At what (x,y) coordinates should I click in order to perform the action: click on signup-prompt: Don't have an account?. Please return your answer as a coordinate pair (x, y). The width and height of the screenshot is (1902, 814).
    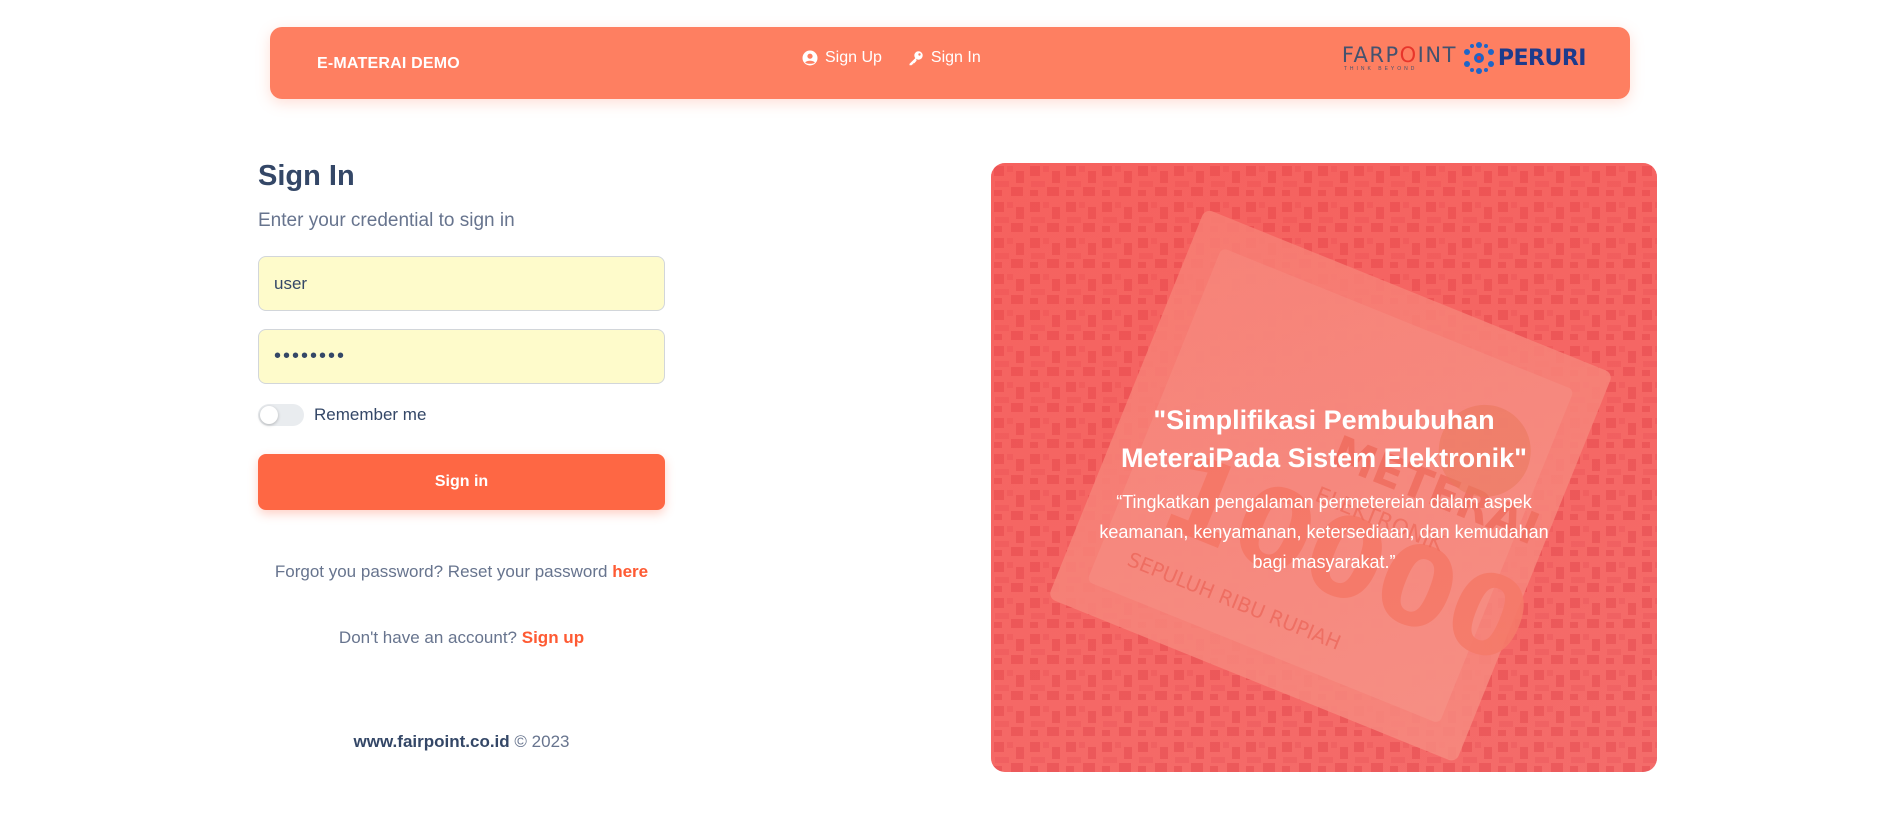
    Looking at the image, I should click on (430, 637).